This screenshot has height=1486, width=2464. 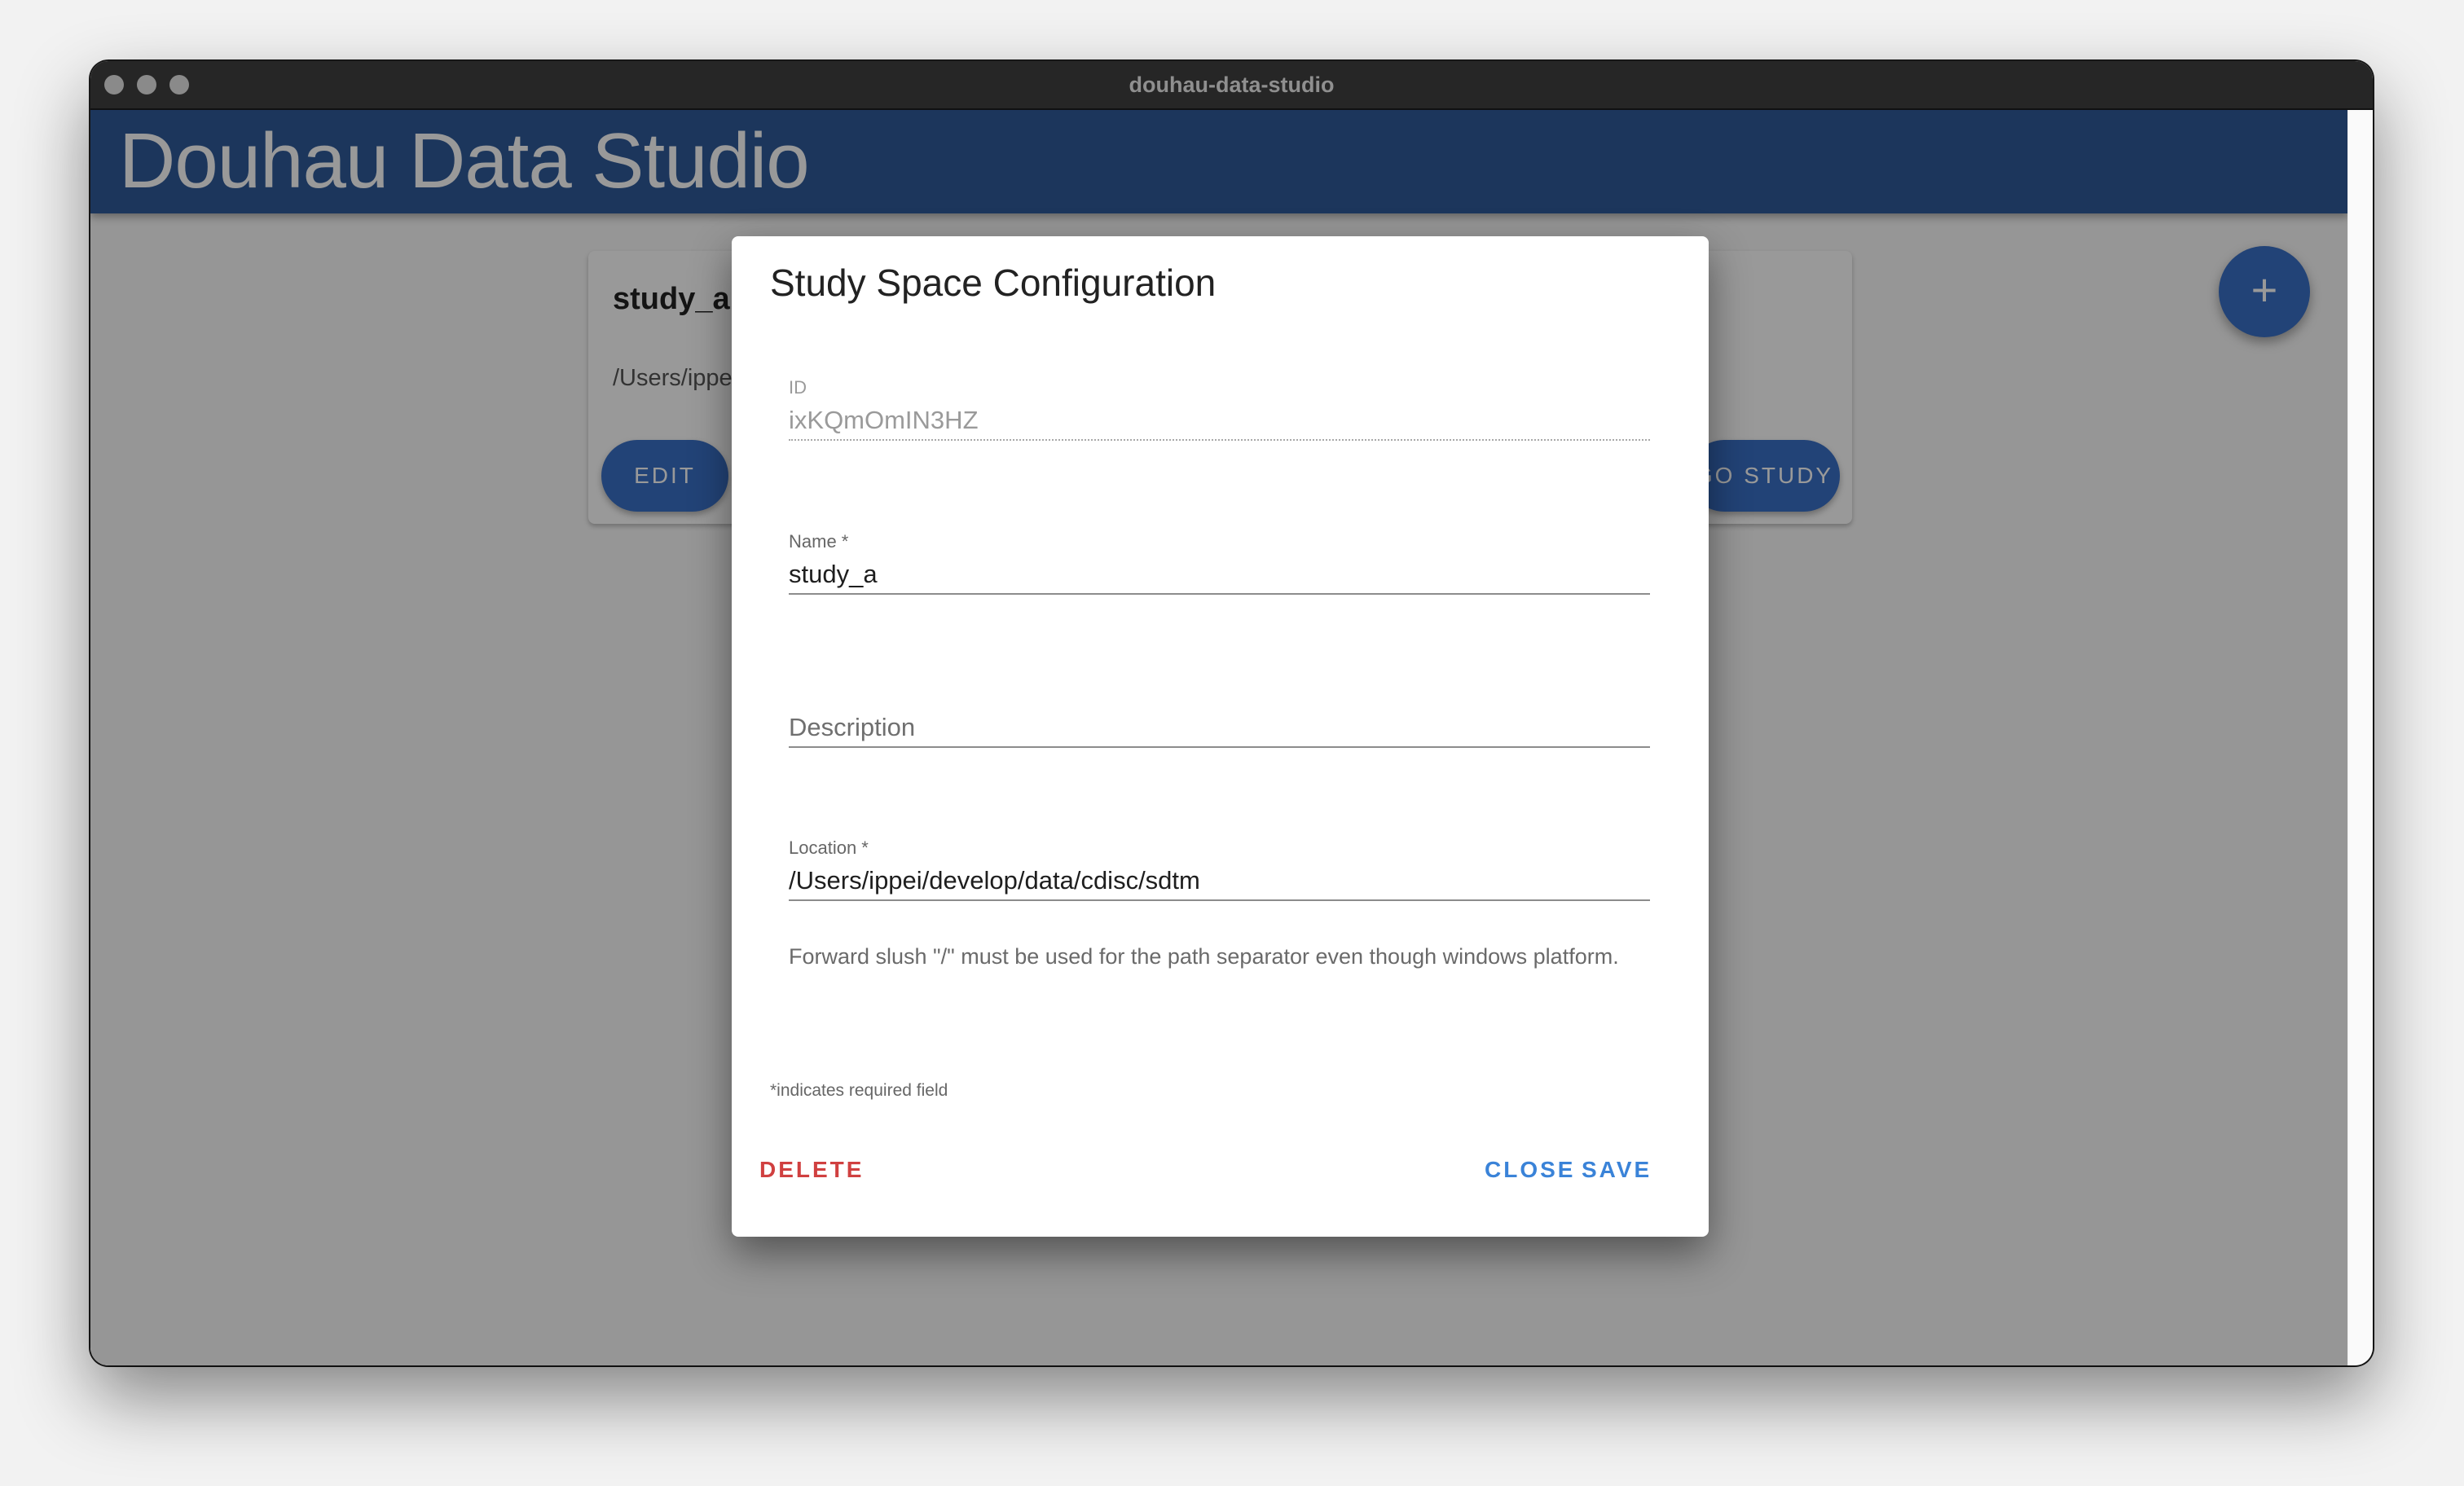 What do you see at coordinates (819, 541) in the screenshot?
I see `name-label: Name *` at bounding box center [819, 541].